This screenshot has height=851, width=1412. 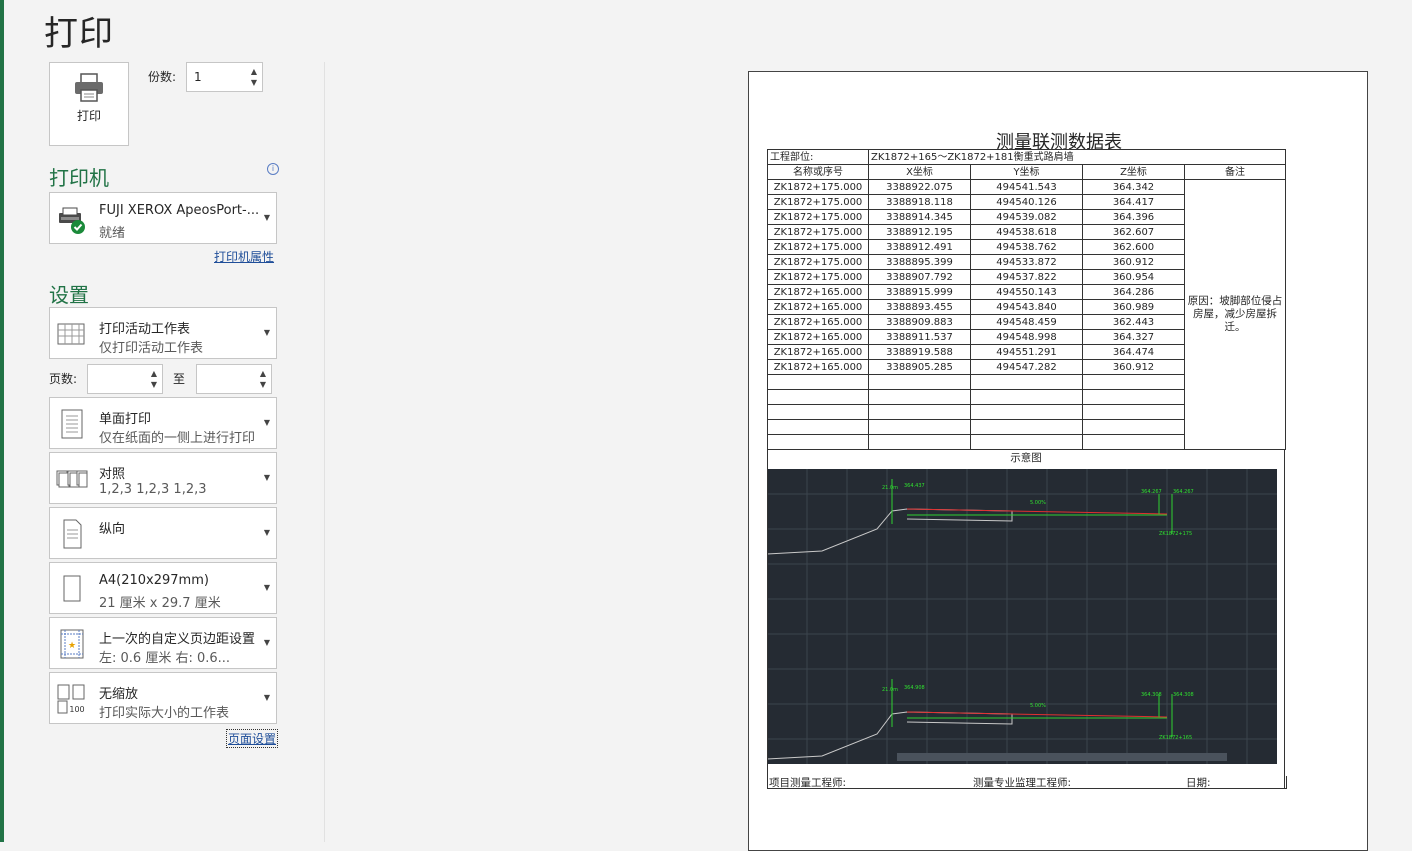 What do you see at coordinates (919, 307) in the screenshot?
I see `table-cell: 3388893.455` at bounding box center [919, 307].